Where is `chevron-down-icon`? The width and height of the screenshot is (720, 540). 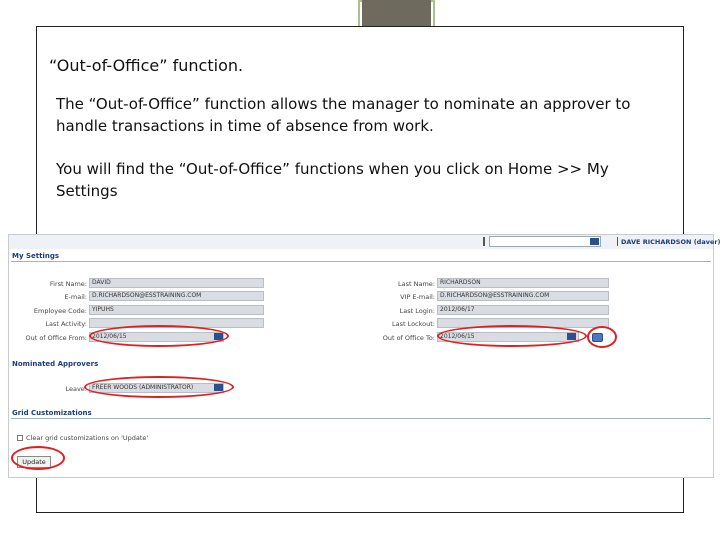
chevron-down-icon is located at coordinates (594, 241).